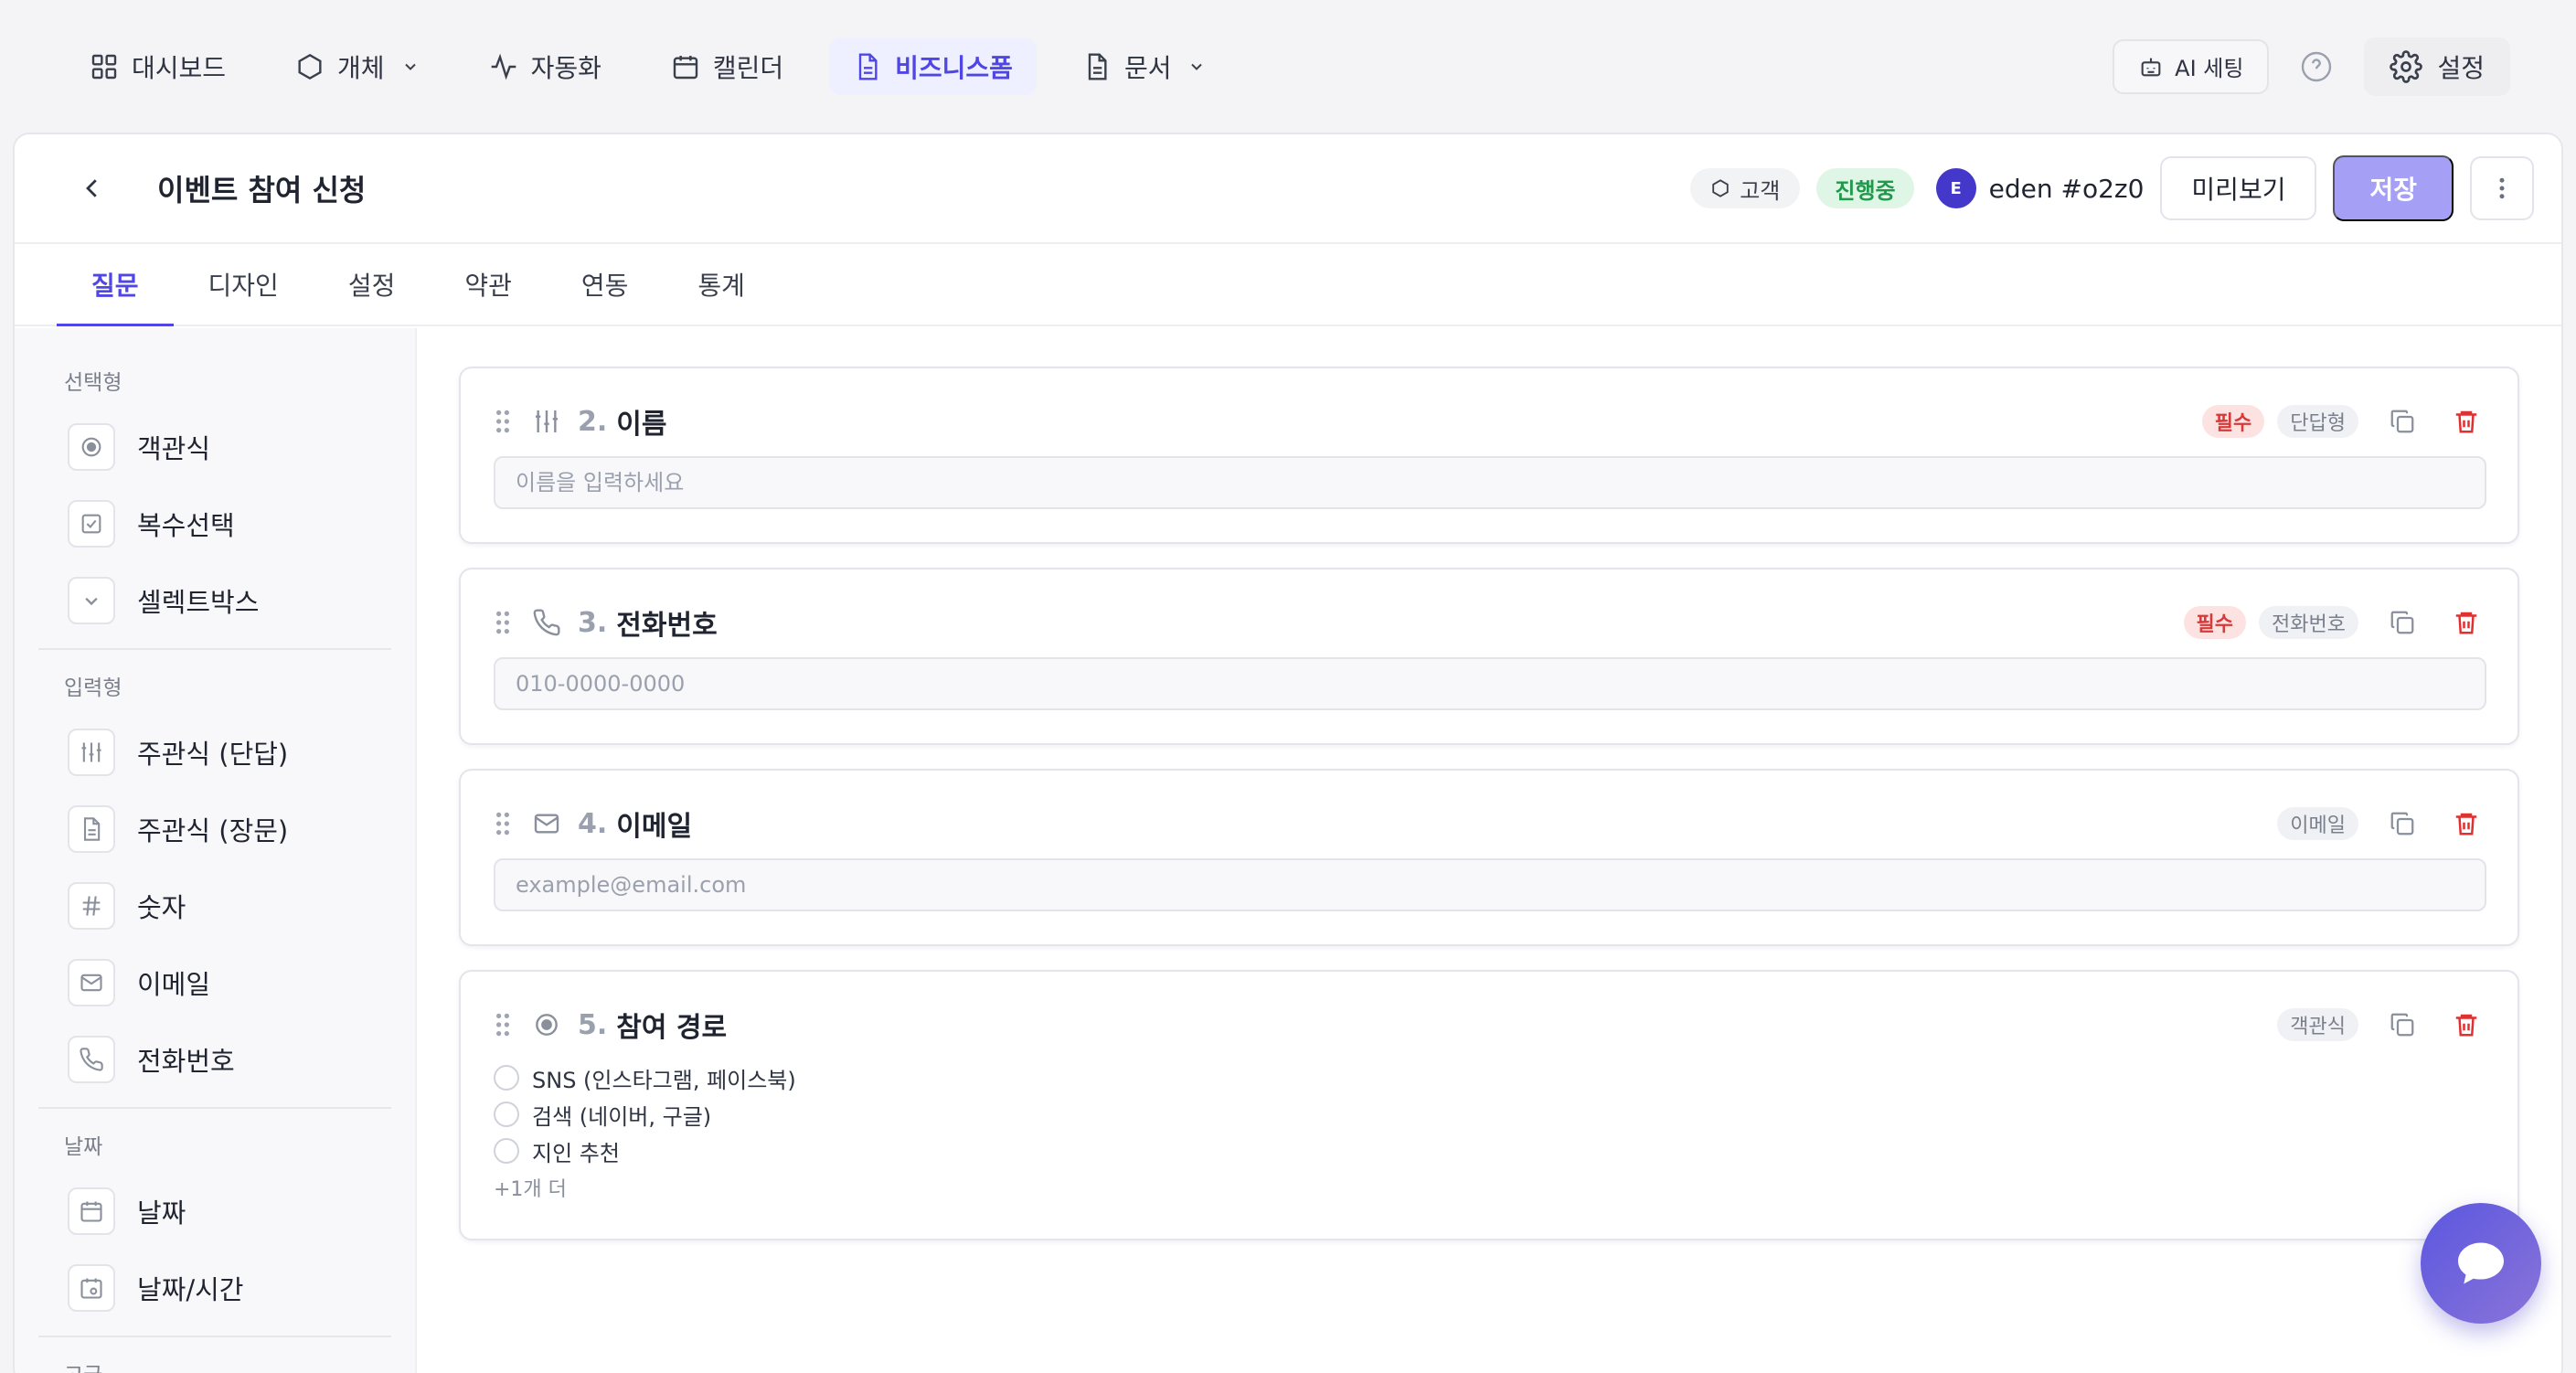 This screenshot has height=1373, width=2576. I want to click on question-header: 4. 이메일 이메일, so click(1490, 824).